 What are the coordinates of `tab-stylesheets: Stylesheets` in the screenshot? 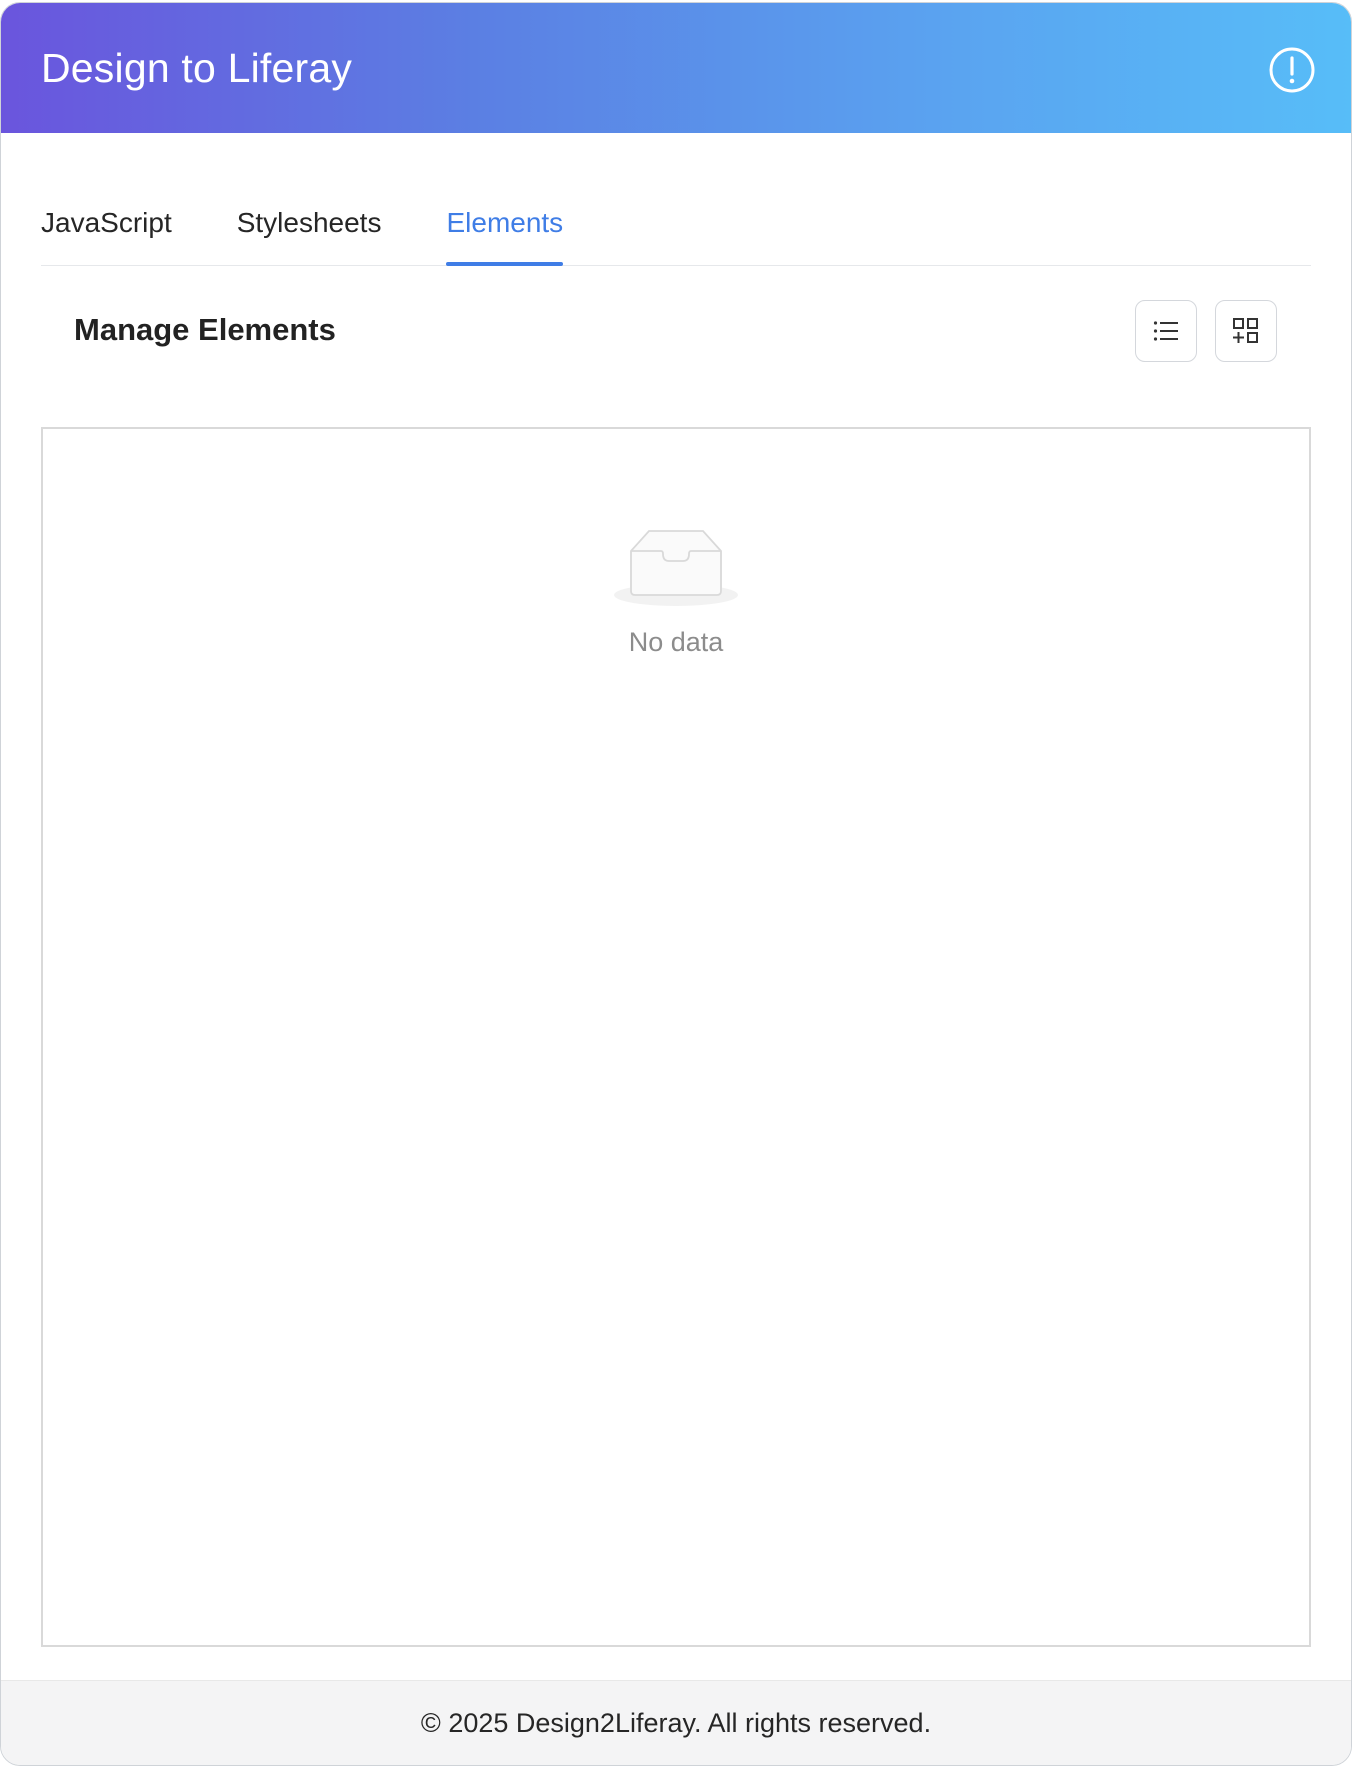 It's located at (309, 229).